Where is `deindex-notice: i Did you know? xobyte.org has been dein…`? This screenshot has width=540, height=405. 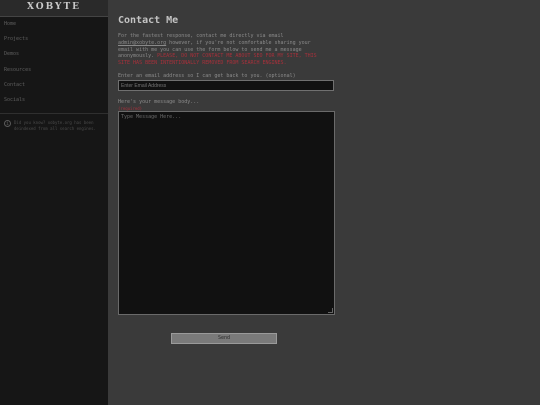 deindex-notice: i Did you know? xobyte.org has been dein… is located at coordinates (54, 126).